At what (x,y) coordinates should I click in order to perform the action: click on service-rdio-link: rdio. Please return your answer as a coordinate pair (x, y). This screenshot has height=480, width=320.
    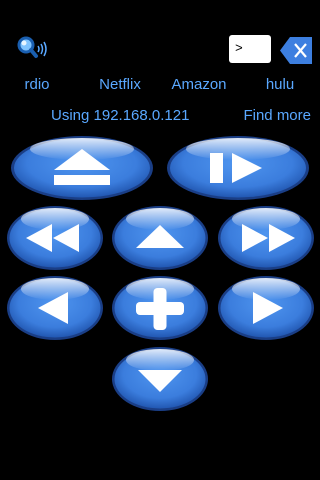
    Looking at the image, I should click on (36, 84).